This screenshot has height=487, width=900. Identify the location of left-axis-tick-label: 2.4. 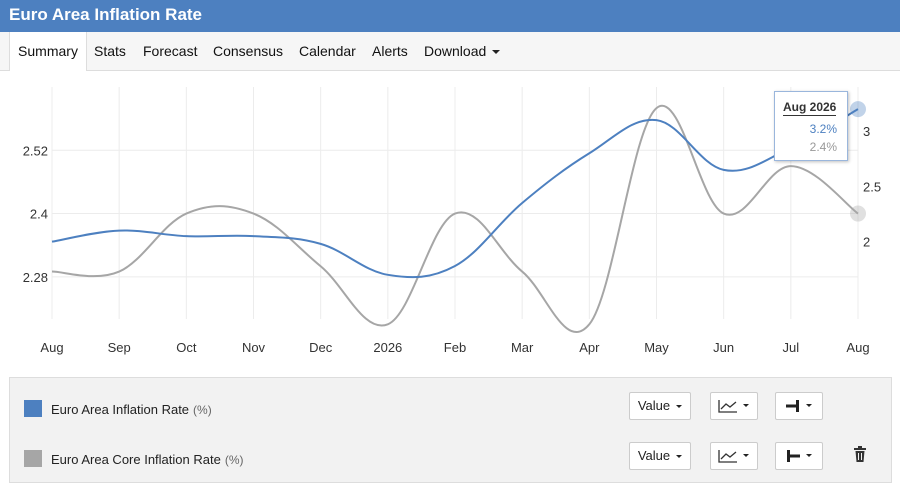
(39, 214).